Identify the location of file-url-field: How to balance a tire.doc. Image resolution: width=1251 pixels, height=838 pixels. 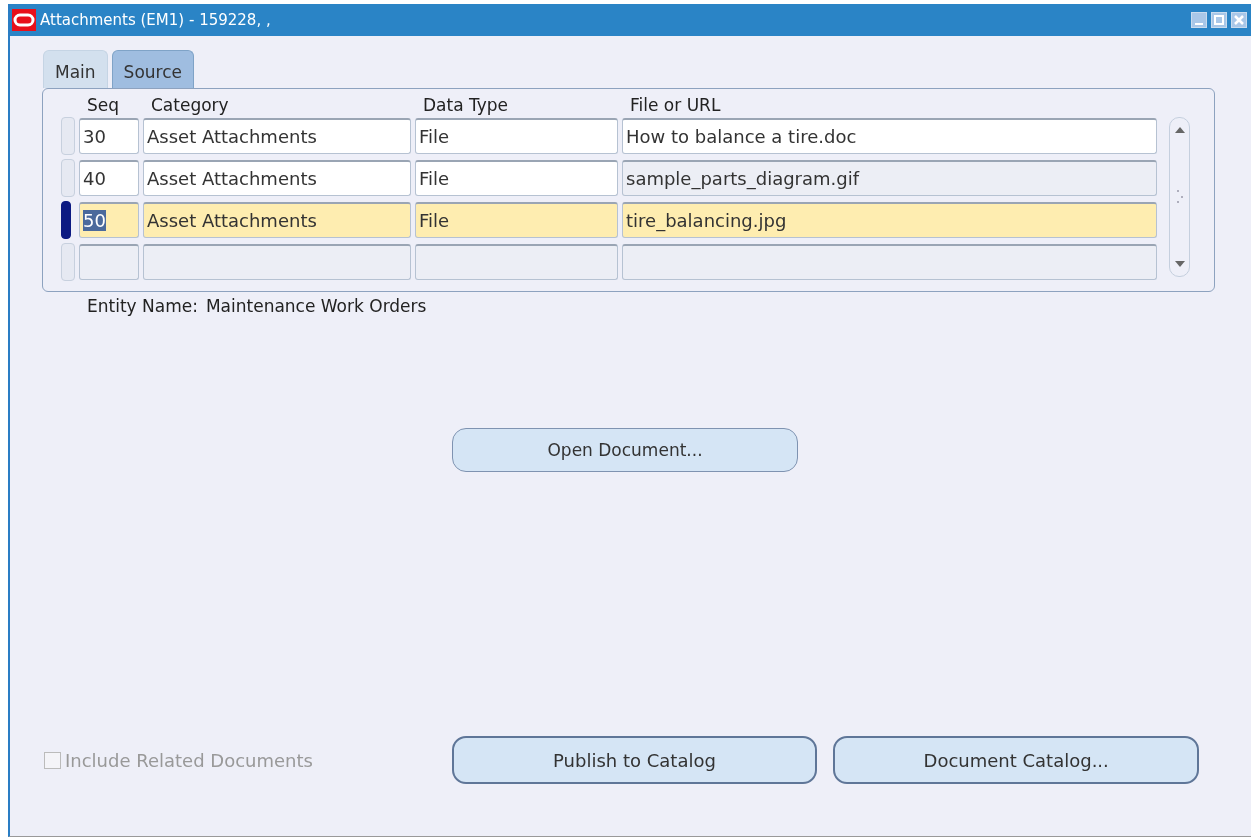
(889, 136).